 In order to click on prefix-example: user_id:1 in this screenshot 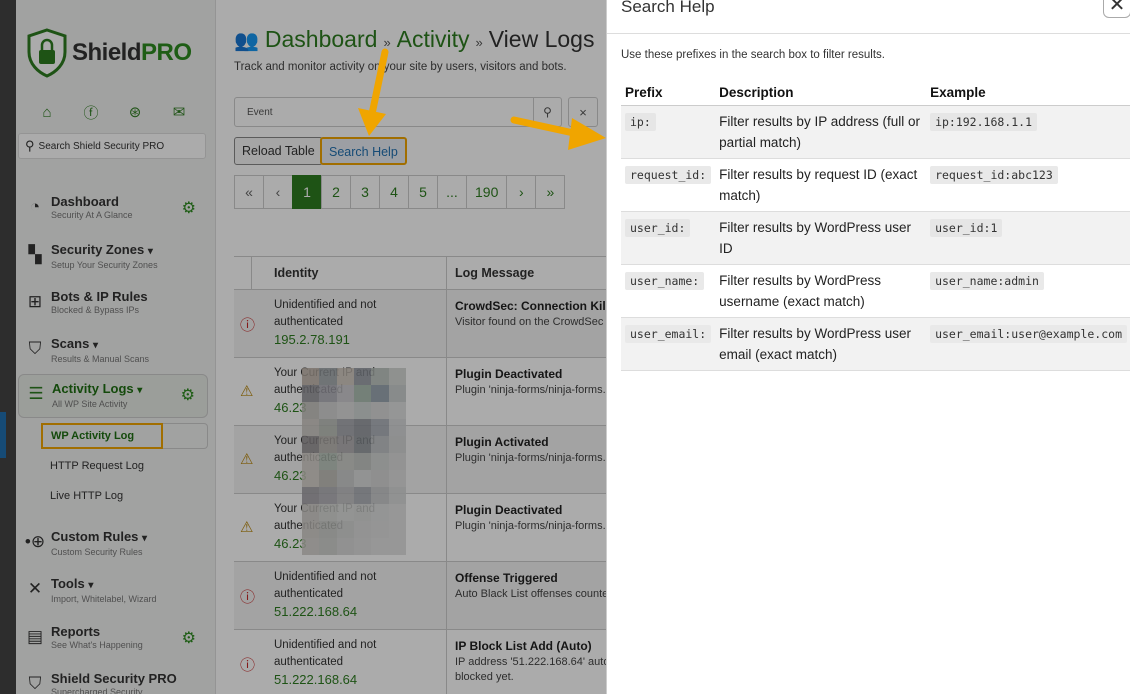, I will do `click(966, 228)`.